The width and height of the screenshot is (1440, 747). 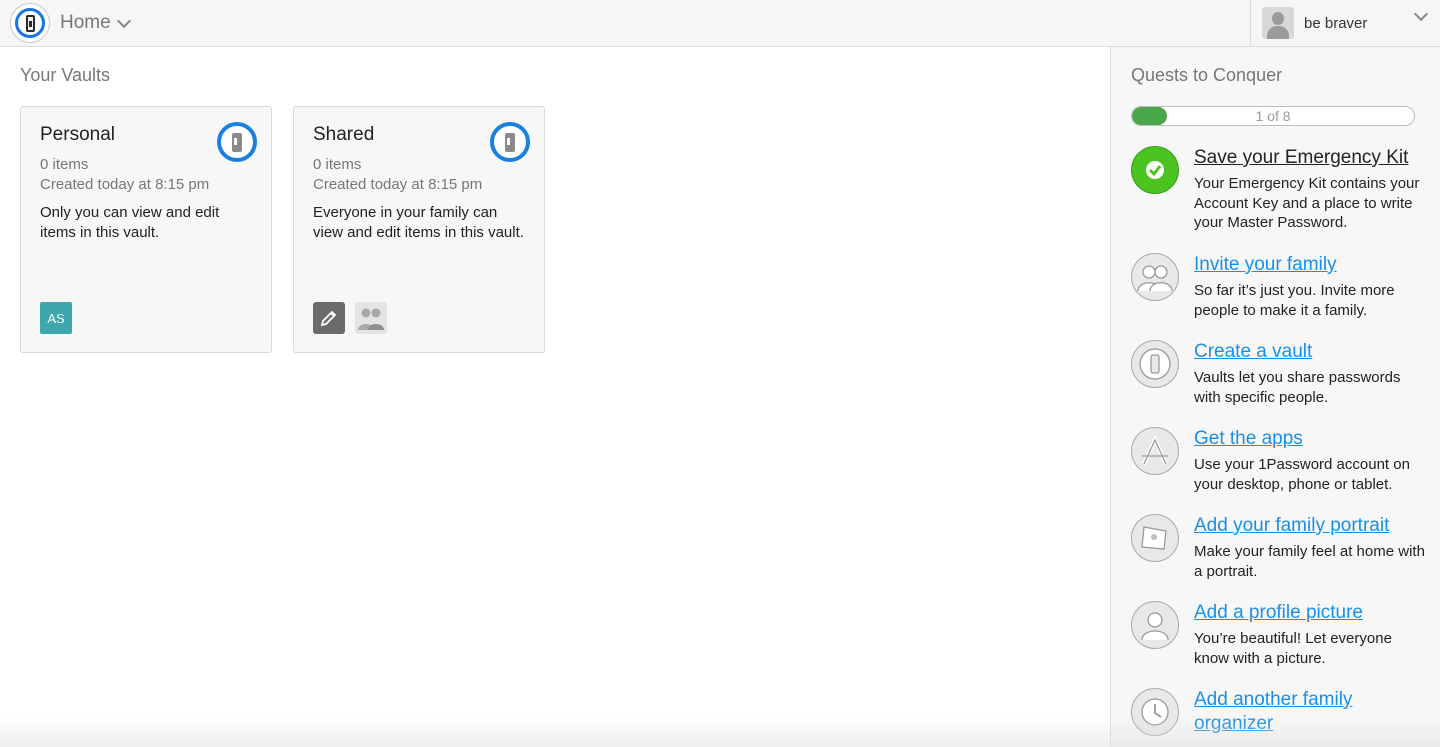 I want to click on progress-text: 1 of 8, so click(x=1273, y=116).